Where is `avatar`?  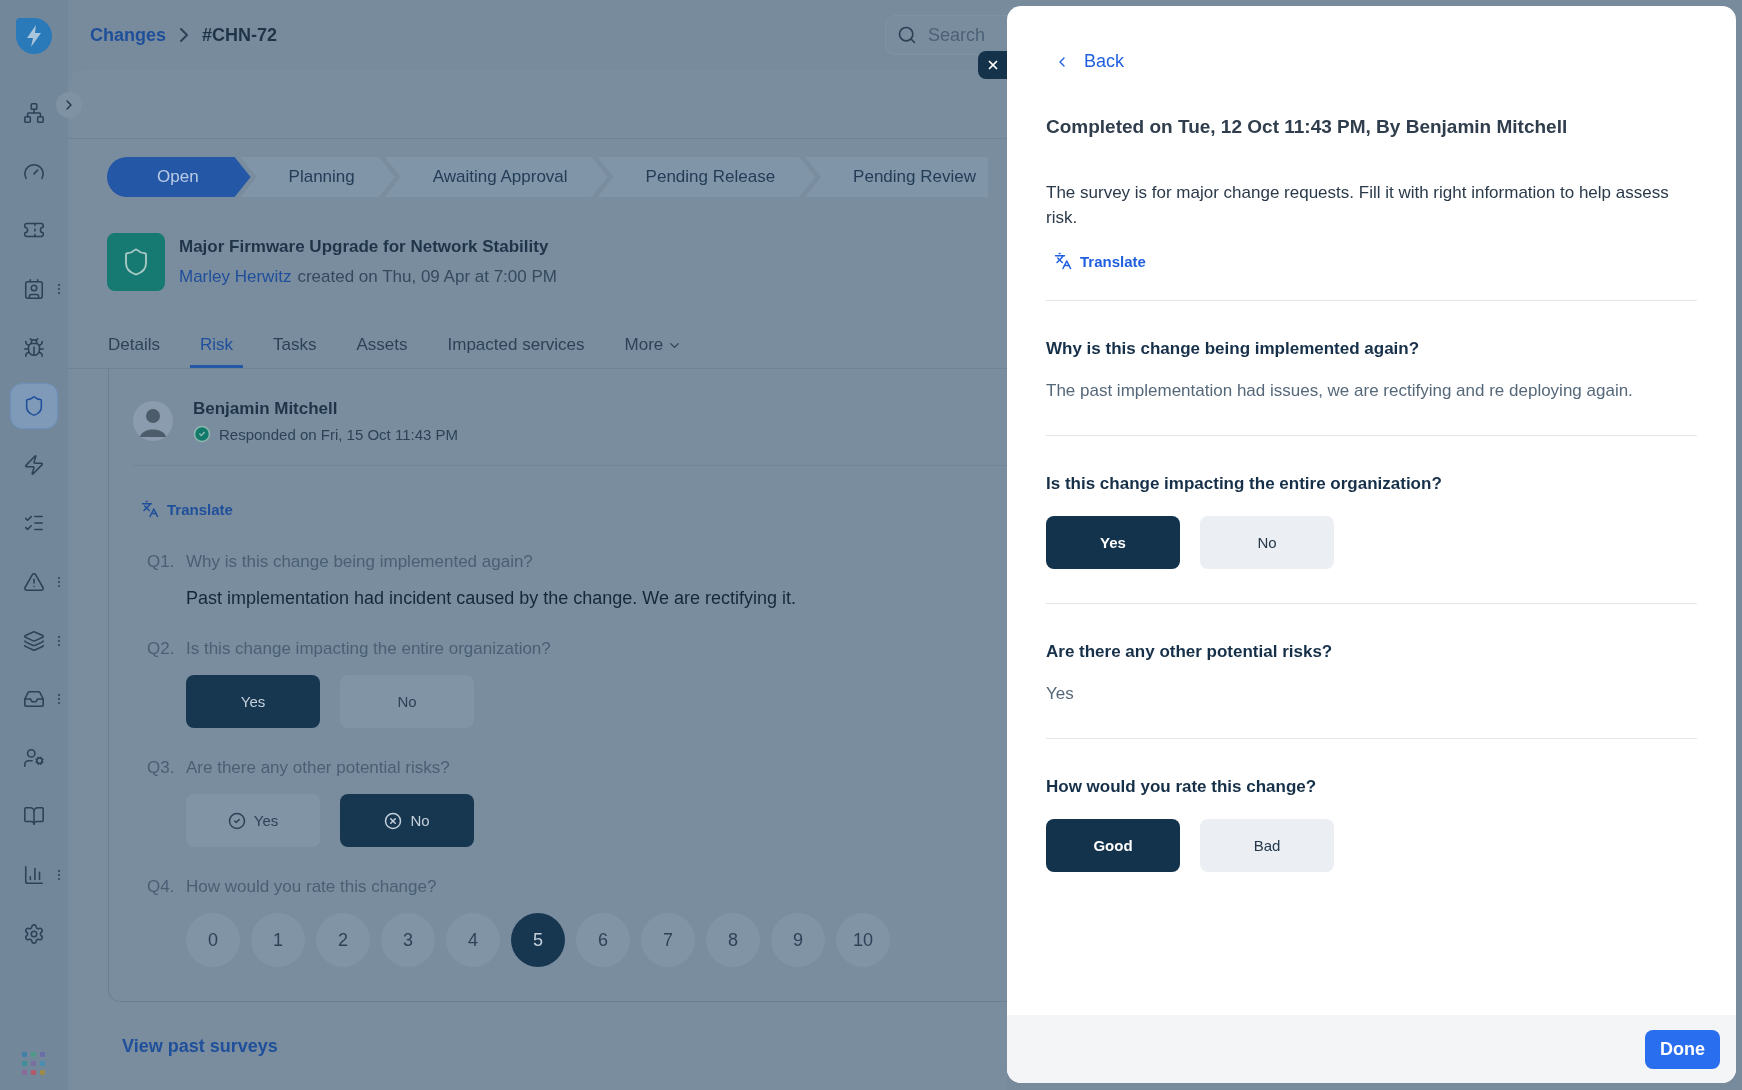 avatar is located at coordinates (153, 421).